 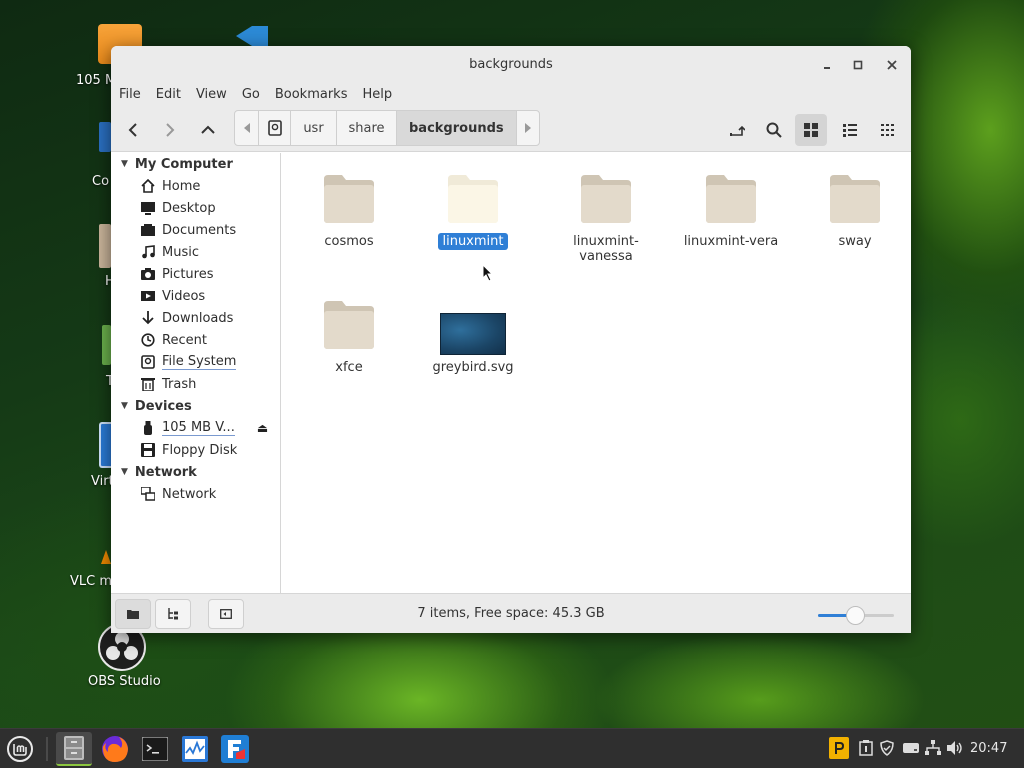 I want to click on file-item-greybird-svg: greybird.svg, so click(x=473, y=336).